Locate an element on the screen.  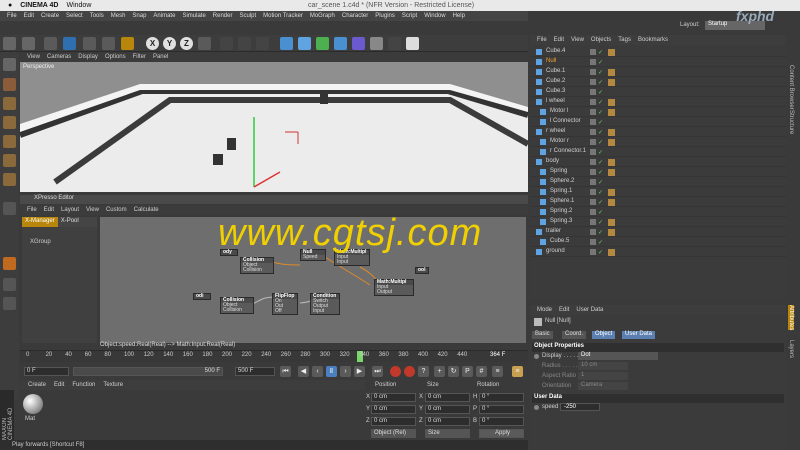
y-axis-icon: Y is located at coordinates (169, 43).